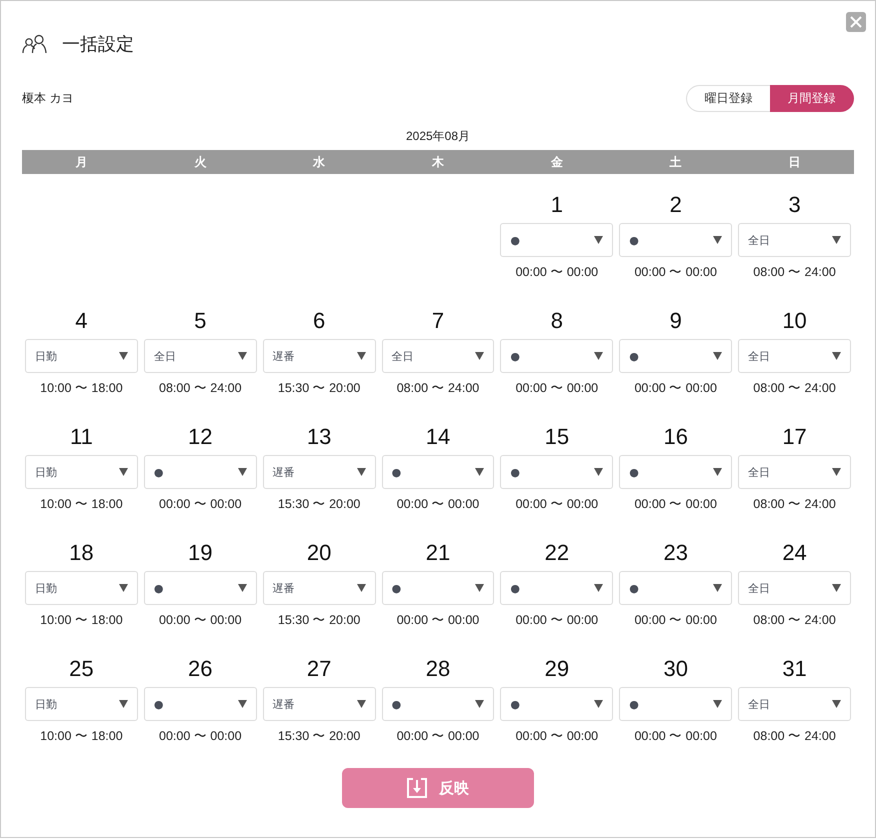 The width and height of the screenshot is (876, 840). I want to click on month-label: 2025年08月, so click(438, 136).